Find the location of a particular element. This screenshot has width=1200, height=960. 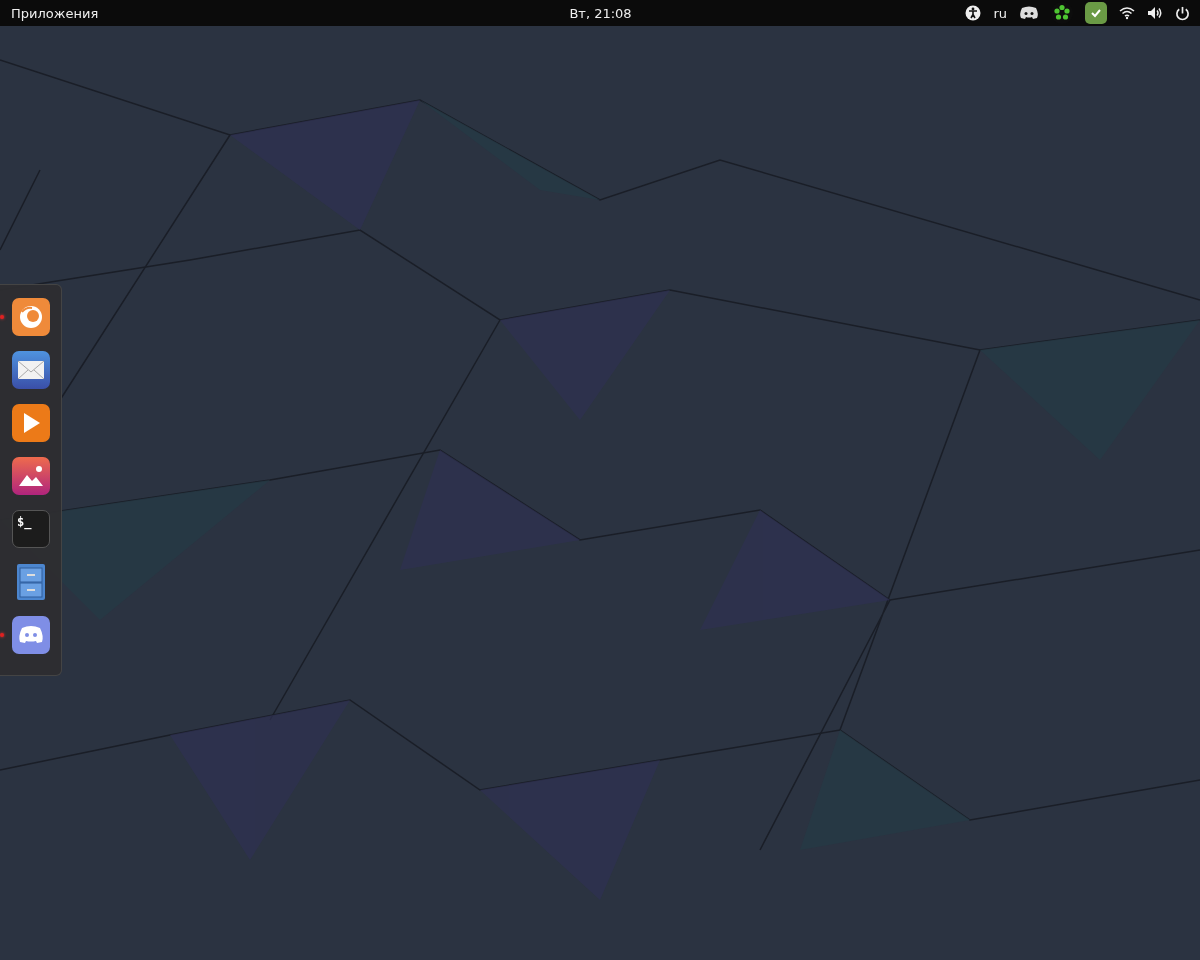

power-icon is located at coordinates (1182, 13).